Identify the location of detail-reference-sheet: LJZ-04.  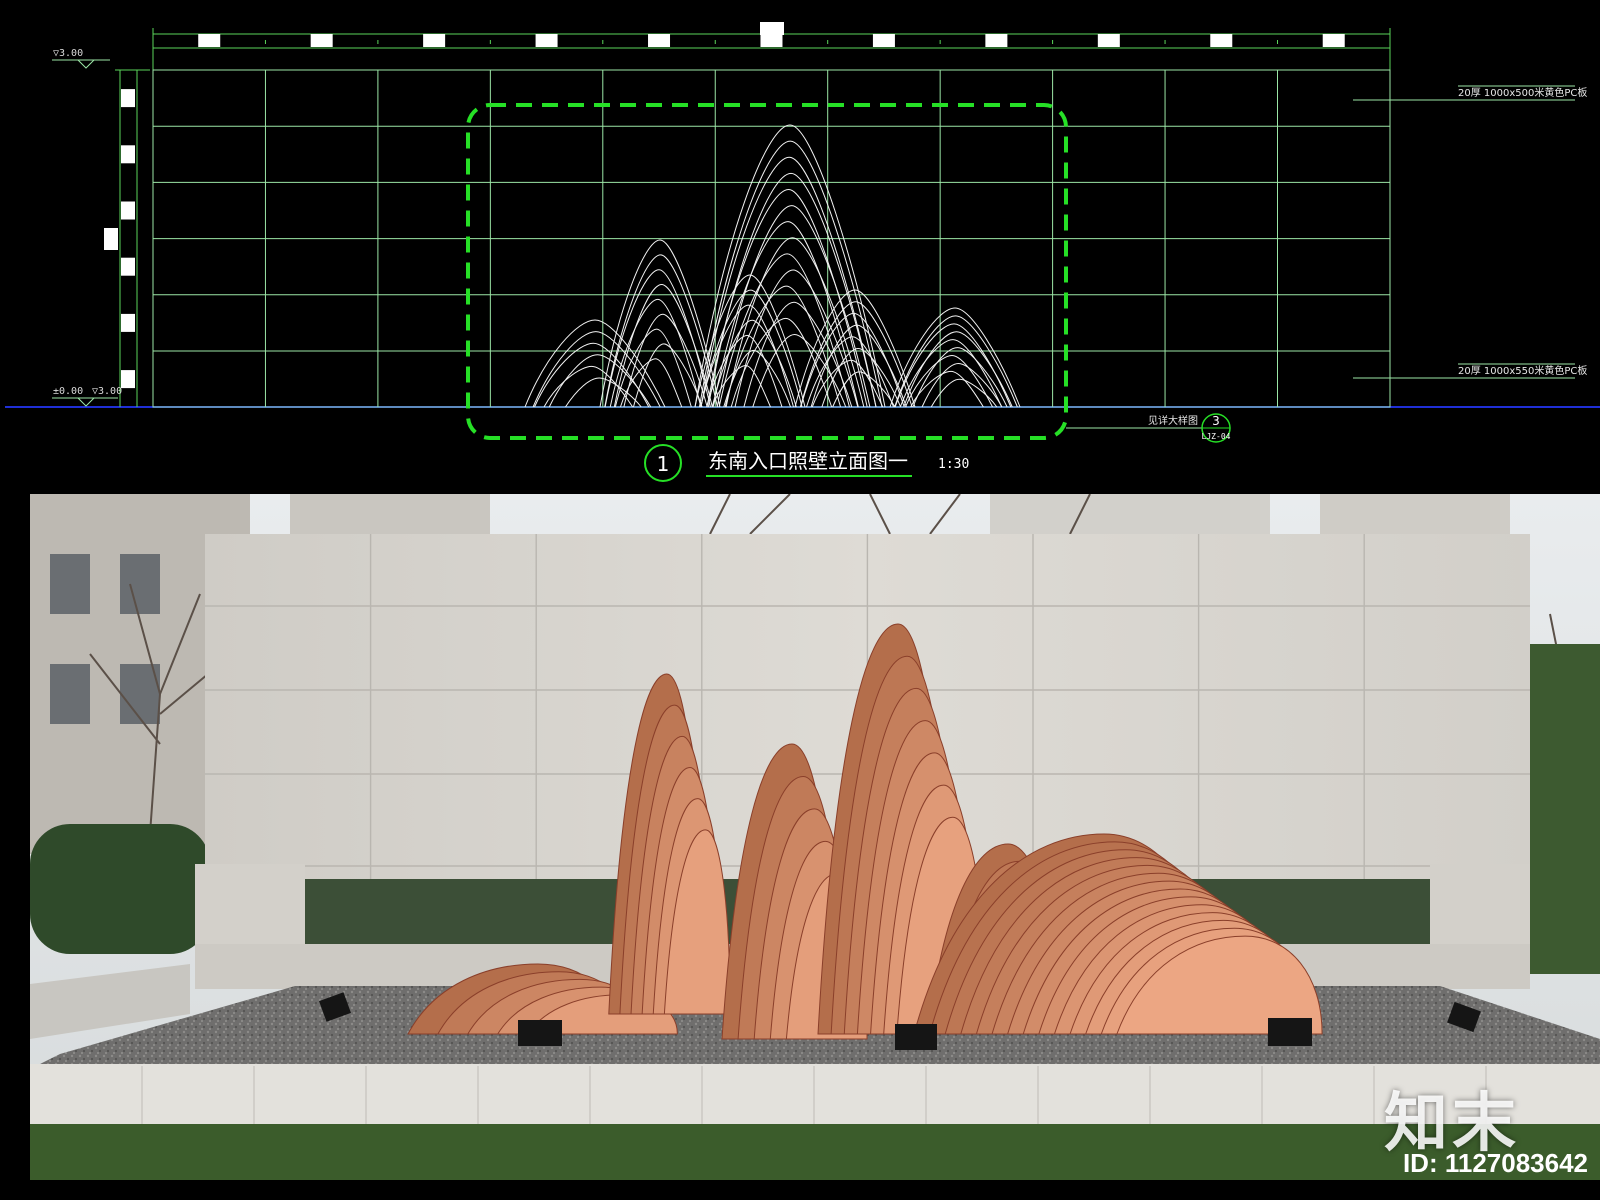
(1216, 436).